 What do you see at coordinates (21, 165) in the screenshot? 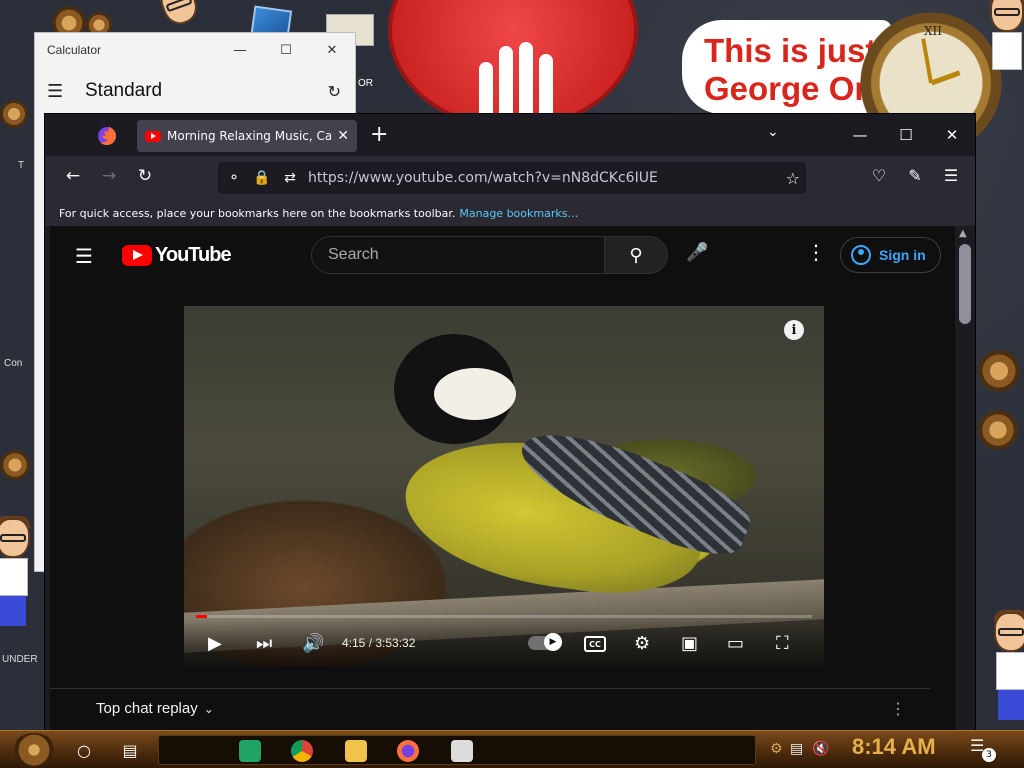
I see `desktop-label: T` at bounding box center [21, 165].